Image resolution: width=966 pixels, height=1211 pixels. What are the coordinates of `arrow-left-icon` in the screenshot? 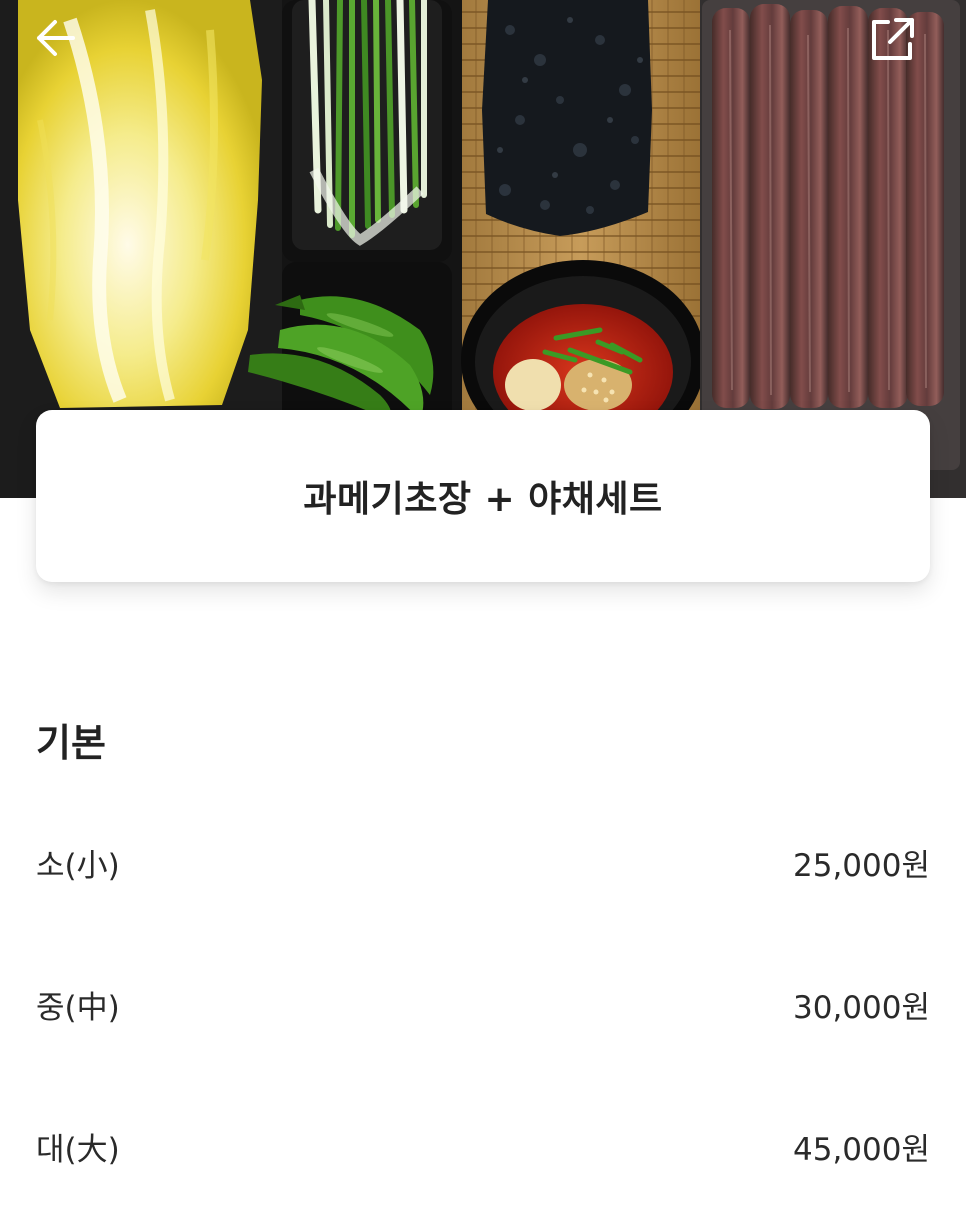 It's located at (56, 38).